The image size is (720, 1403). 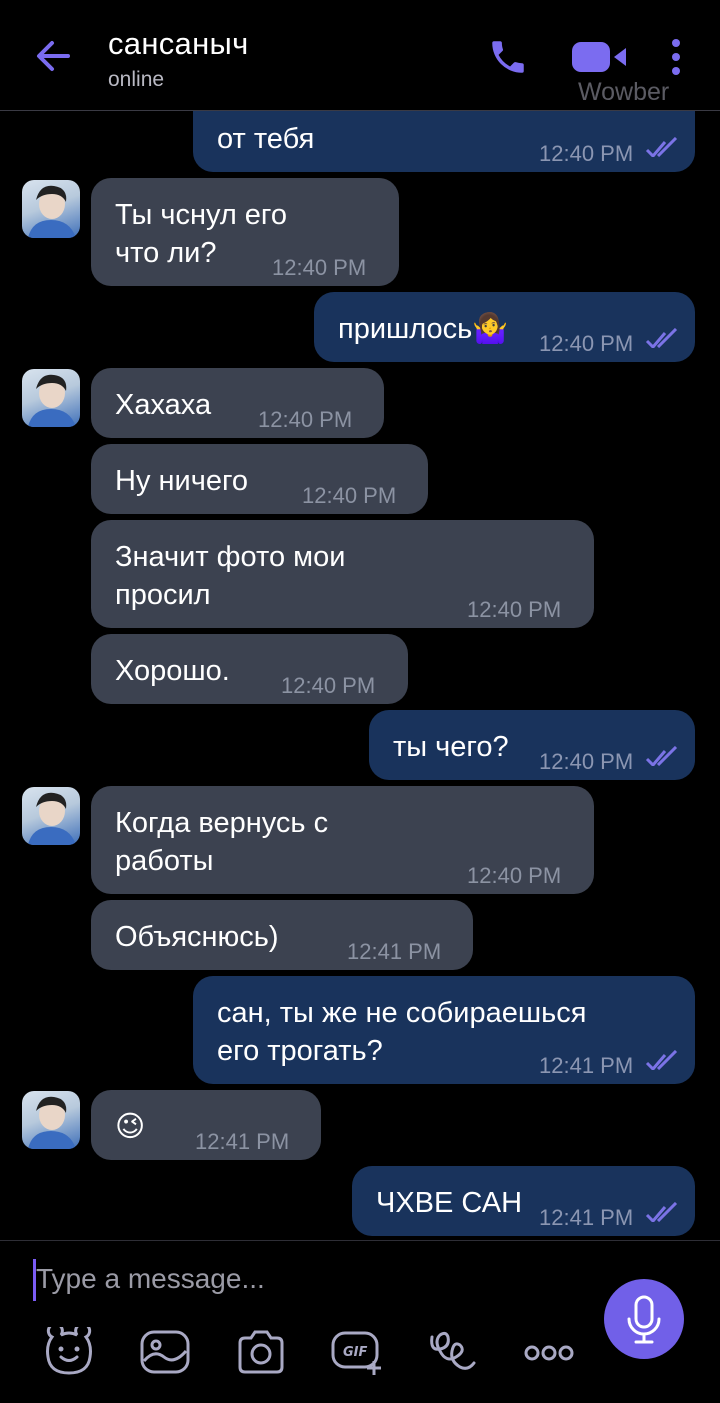 I want to click on message-text: что ли?, so click(x=166, y=253).